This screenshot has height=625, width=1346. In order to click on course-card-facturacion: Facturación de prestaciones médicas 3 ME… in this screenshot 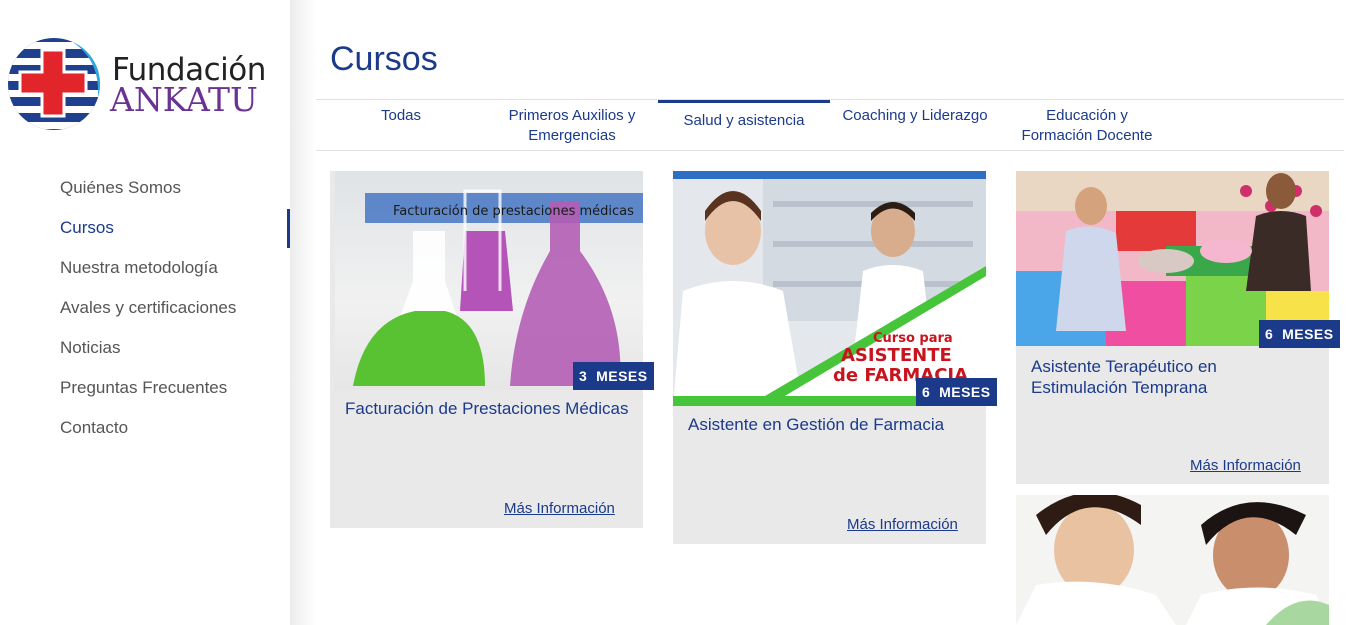, I will do `click(492, 349)`.